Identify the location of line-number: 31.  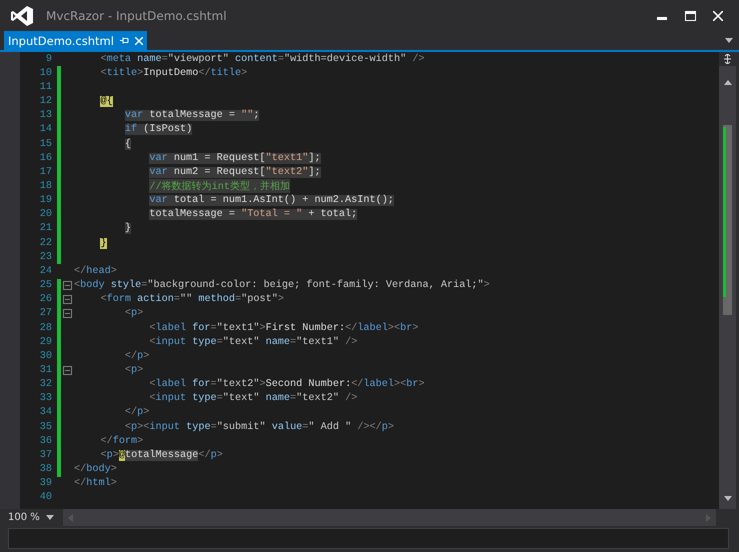
(45, 370).